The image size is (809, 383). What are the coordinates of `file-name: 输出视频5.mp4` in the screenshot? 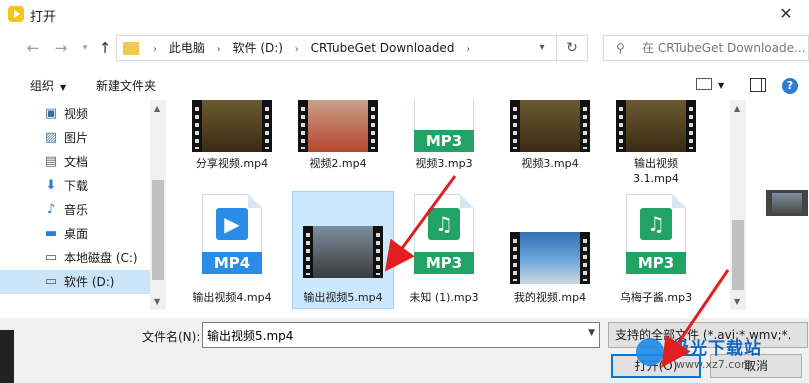 It's located at (343, 297).